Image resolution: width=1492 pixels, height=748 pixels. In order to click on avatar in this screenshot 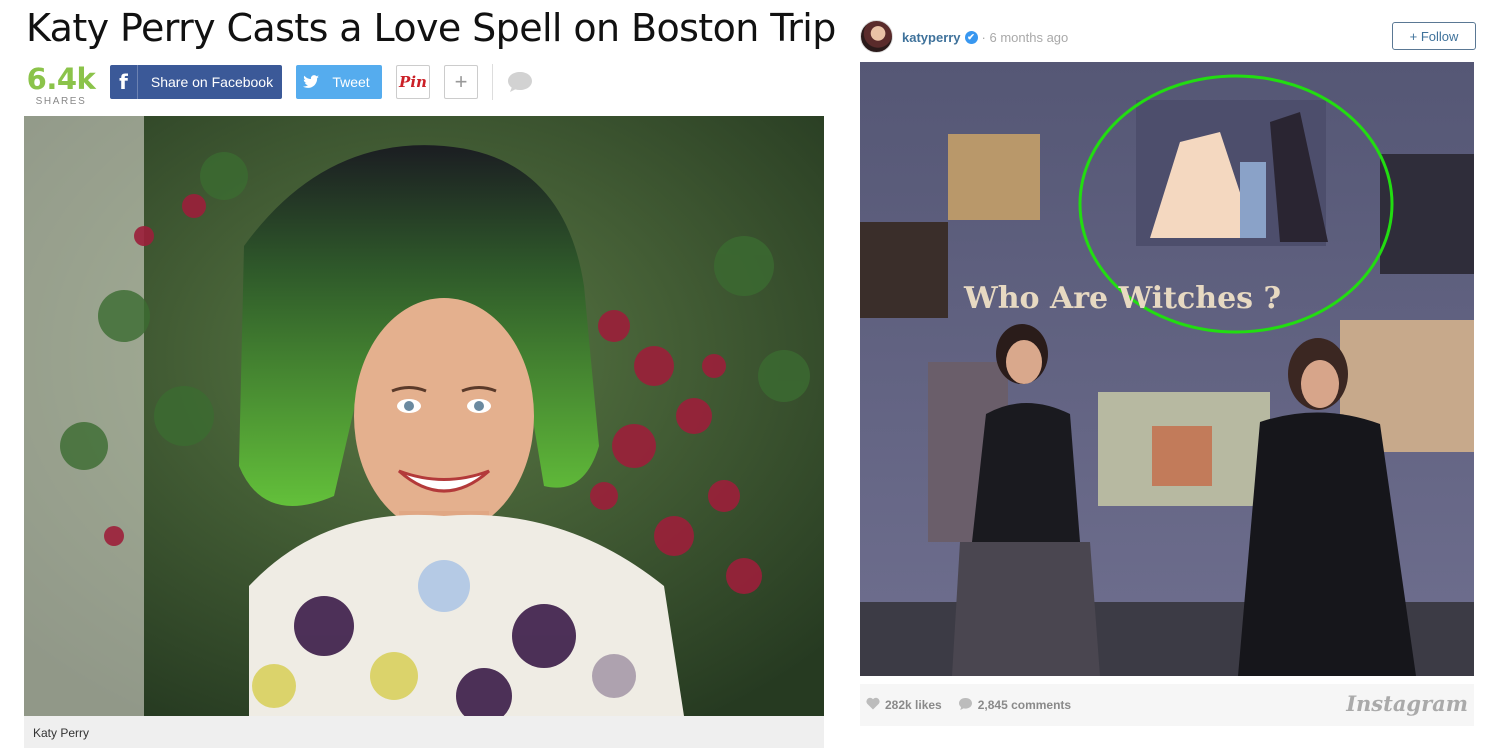, I will do `click(876, 36)`.